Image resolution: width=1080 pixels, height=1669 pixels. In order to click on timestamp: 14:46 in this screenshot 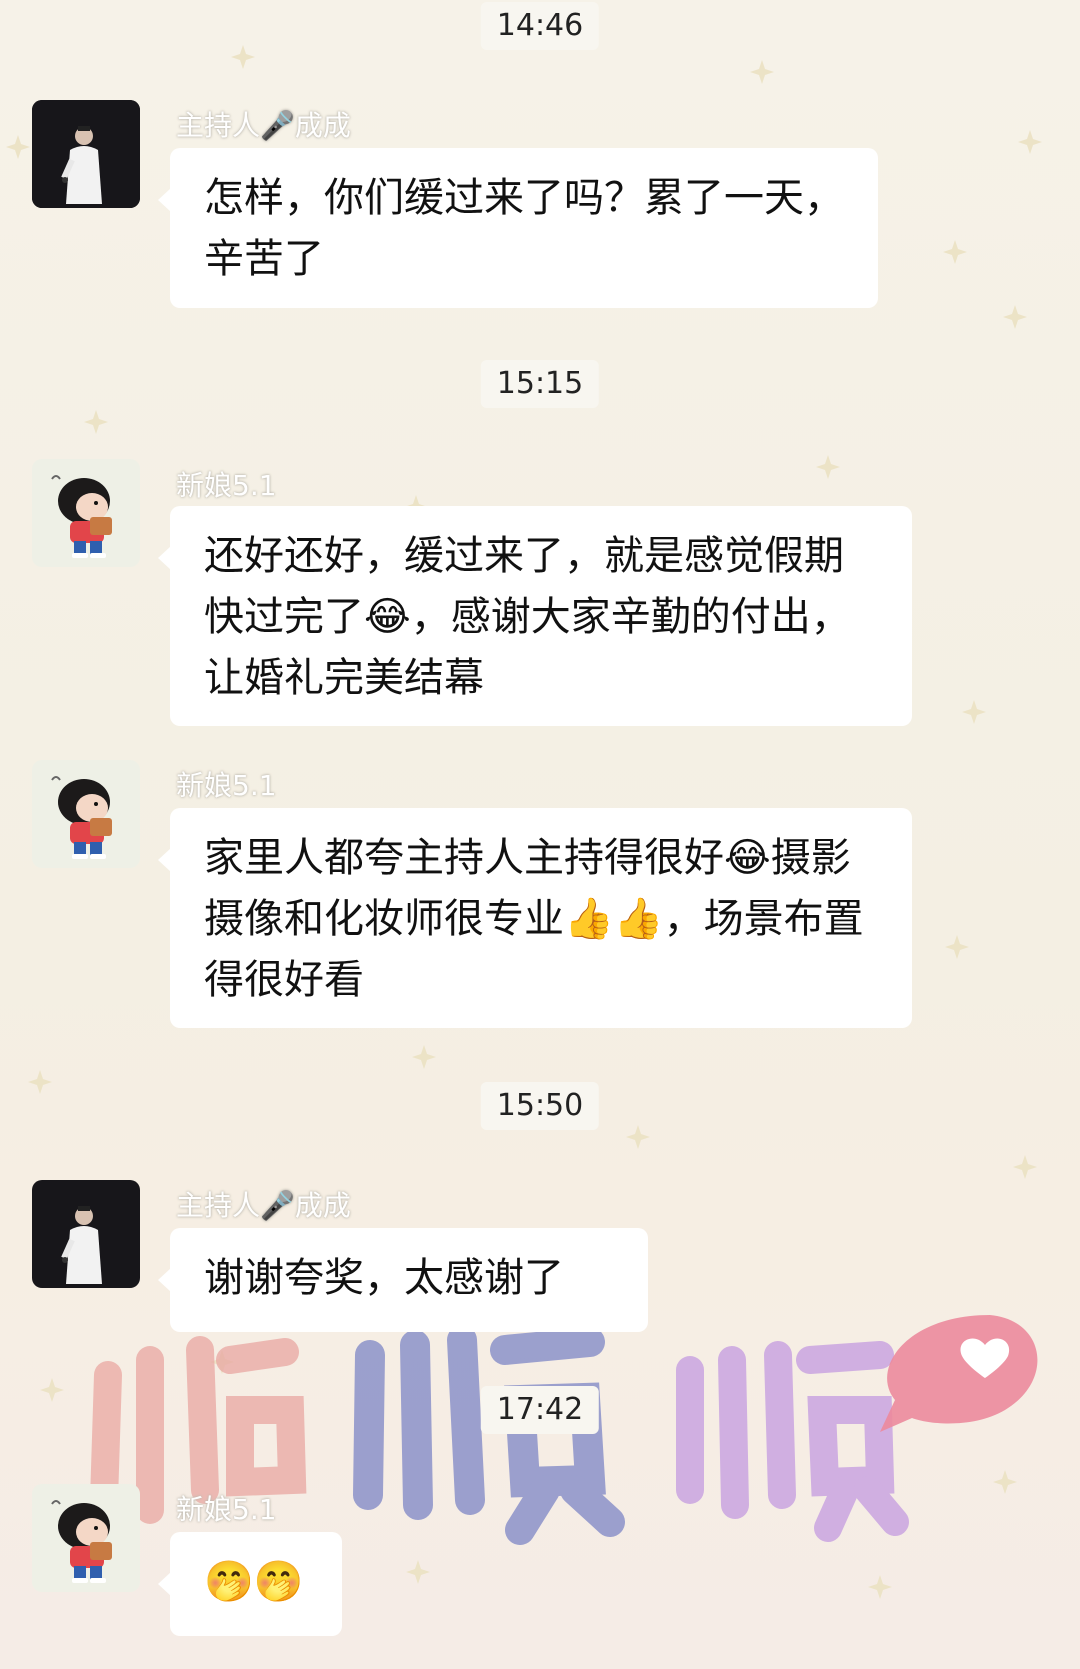, I will do `click(540, 26)`.